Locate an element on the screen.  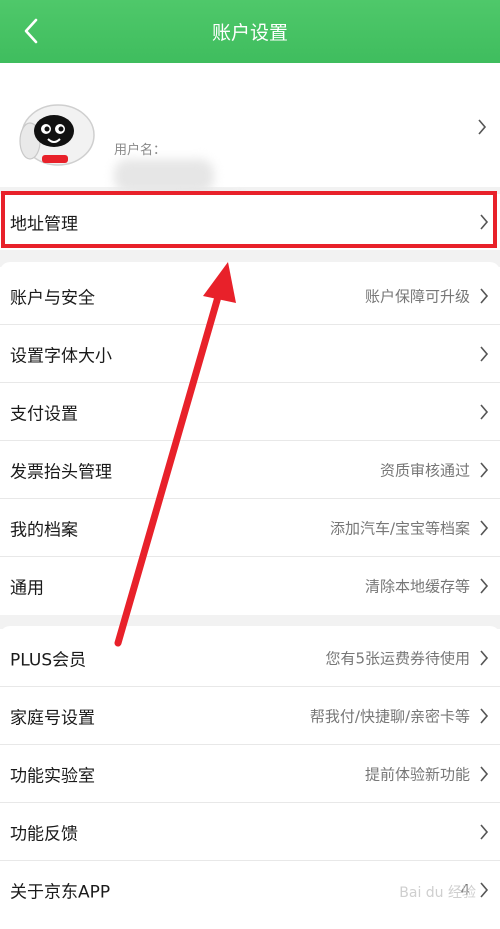
header-bar: 账户设置 is located at coordinates (250, 31).